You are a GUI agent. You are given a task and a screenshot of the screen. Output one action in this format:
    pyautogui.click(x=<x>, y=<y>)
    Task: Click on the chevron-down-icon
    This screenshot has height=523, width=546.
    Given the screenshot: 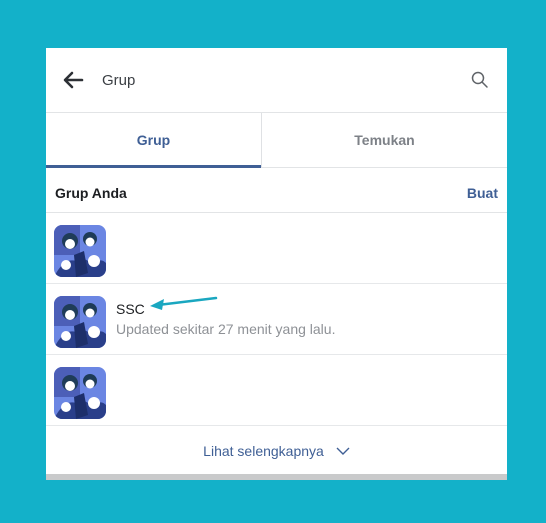 What is the action you would take?
    pyautogui.click(x=343, y=451)
    